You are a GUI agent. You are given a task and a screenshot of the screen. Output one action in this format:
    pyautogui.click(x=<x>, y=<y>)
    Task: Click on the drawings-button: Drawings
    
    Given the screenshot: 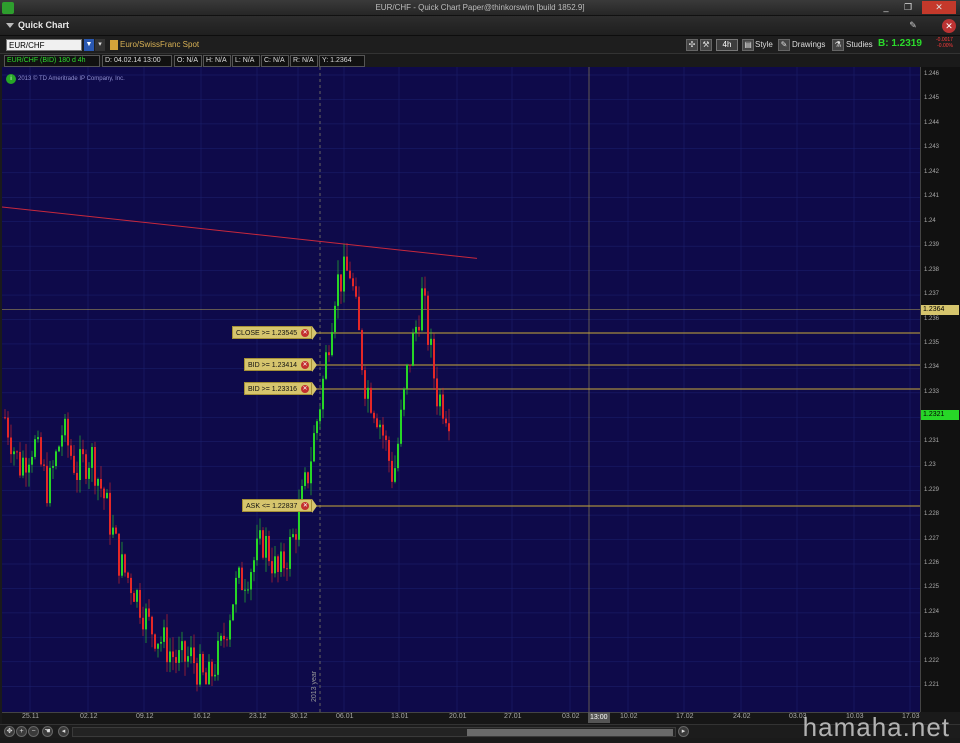 What is the action you would take?
    pyautogui.click(x=808, y=44)
    